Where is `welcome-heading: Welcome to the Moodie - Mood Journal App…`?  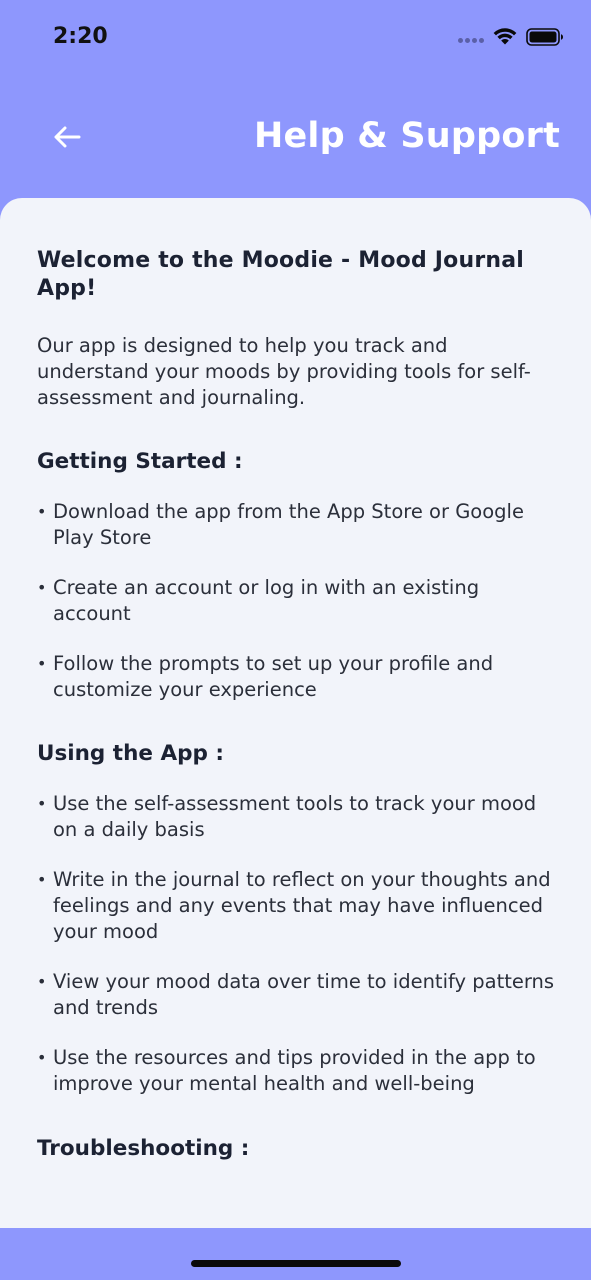
welcome-heading: Welcome to the Moodie - Mood Journal App… is located at coordinates (281, 274).